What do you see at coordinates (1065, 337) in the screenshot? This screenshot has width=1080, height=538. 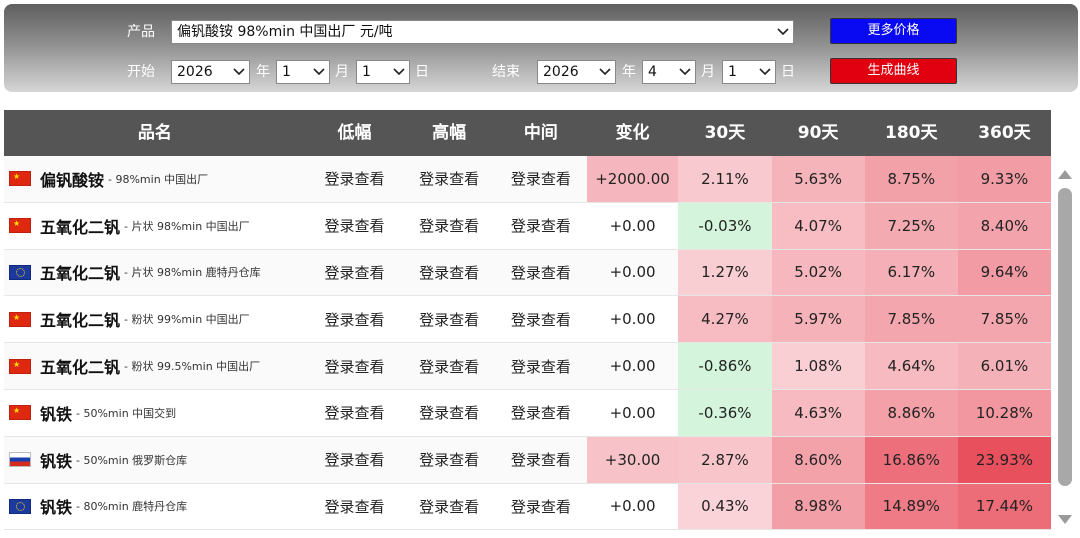 I see `scroll-thumb` at bounding box center [1065, 337].